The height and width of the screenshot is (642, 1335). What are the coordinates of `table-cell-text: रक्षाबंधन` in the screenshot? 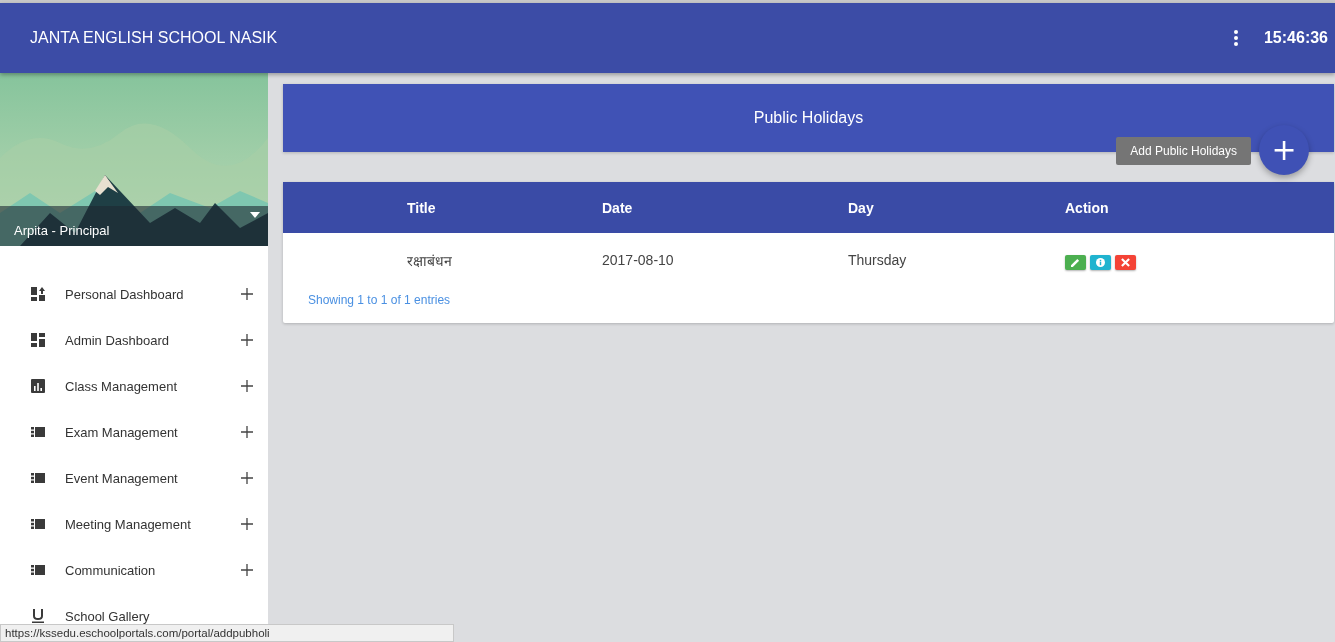 It's located at (430, 260).